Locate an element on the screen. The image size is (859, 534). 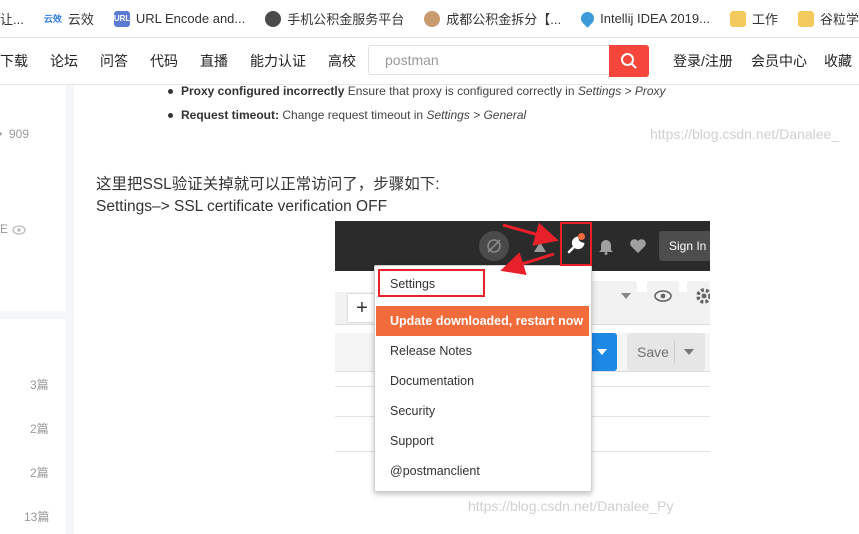
manage-environments-button is located at coordinates (698, 296).